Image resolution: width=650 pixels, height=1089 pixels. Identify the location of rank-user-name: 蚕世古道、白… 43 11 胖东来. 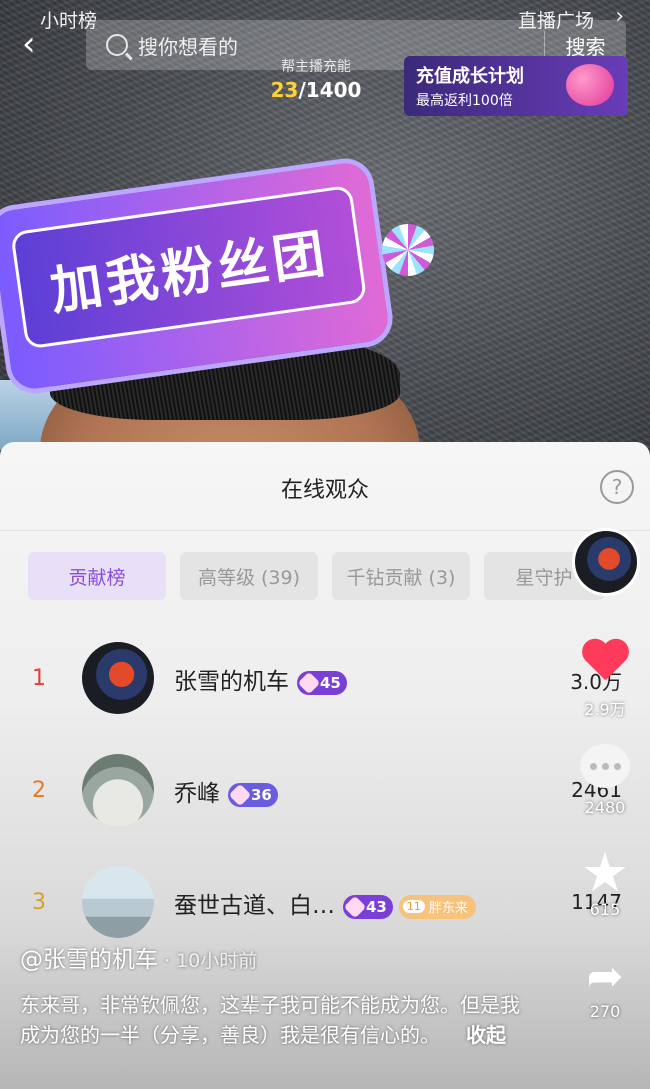
(325, 903).